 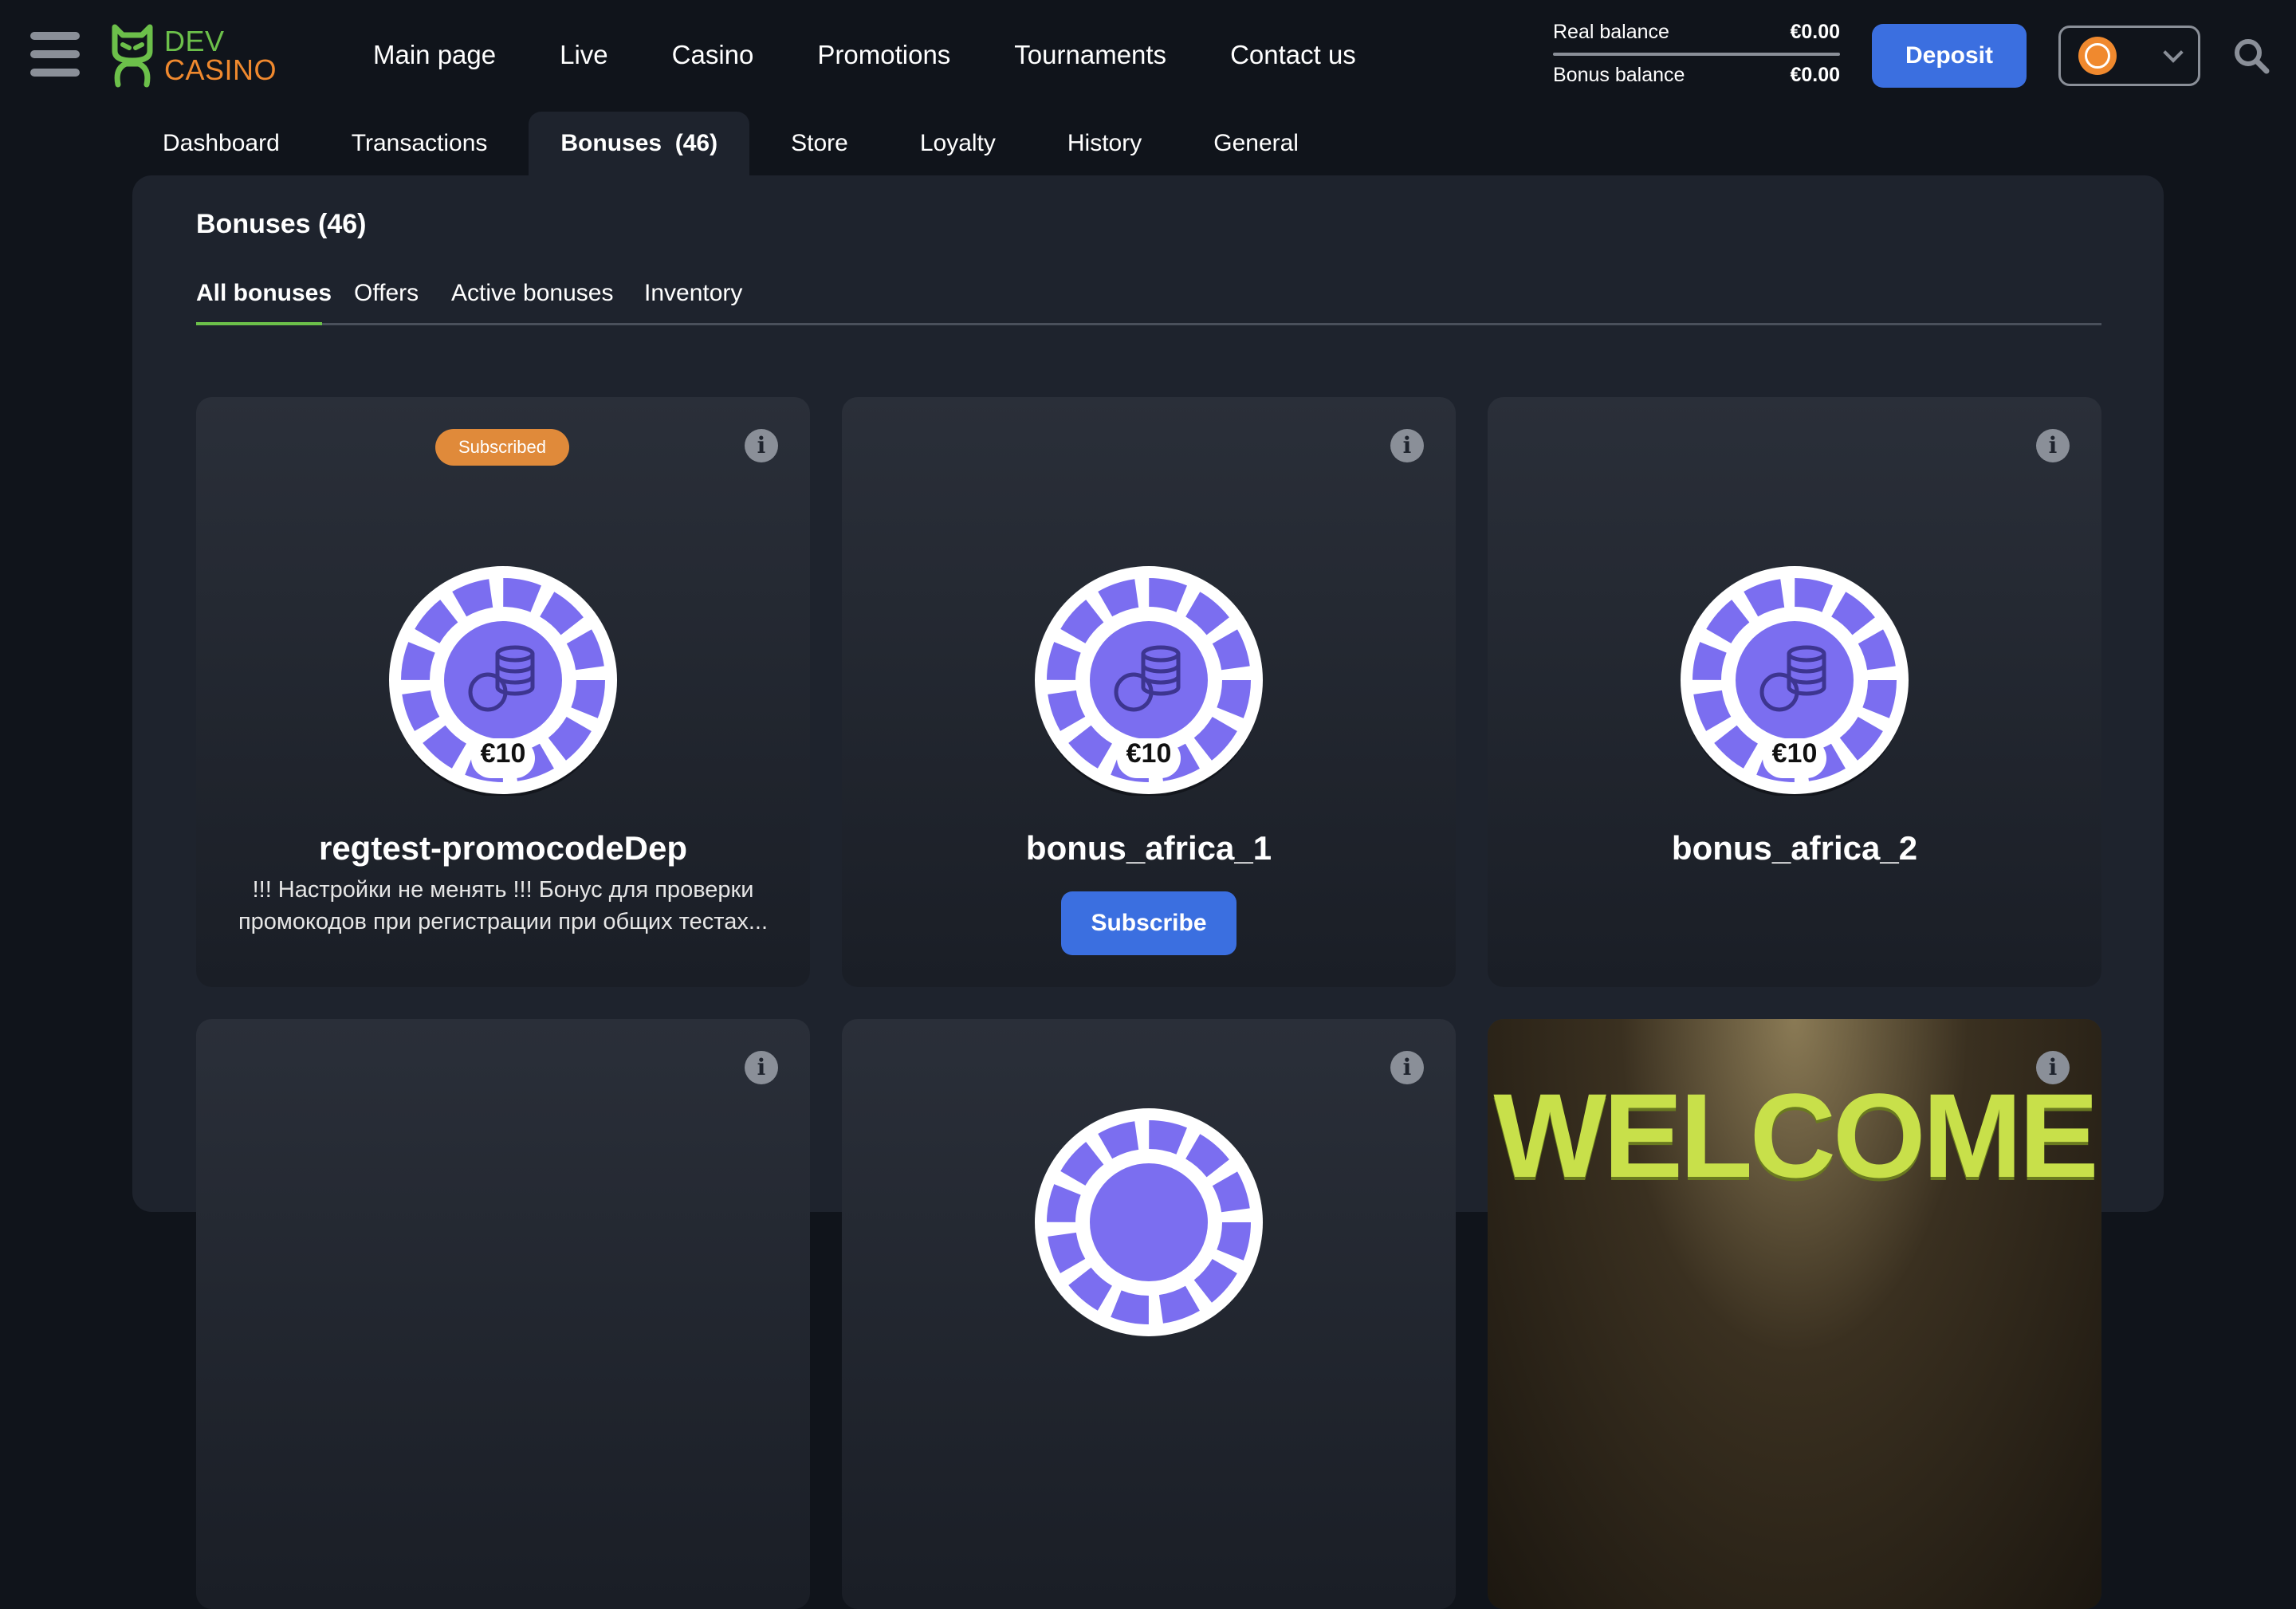 What do you see at coordinates (1090, 55) in the screenshot?
I see `nav-tournaments: Tournaments` at bounding box center [1090, 55].